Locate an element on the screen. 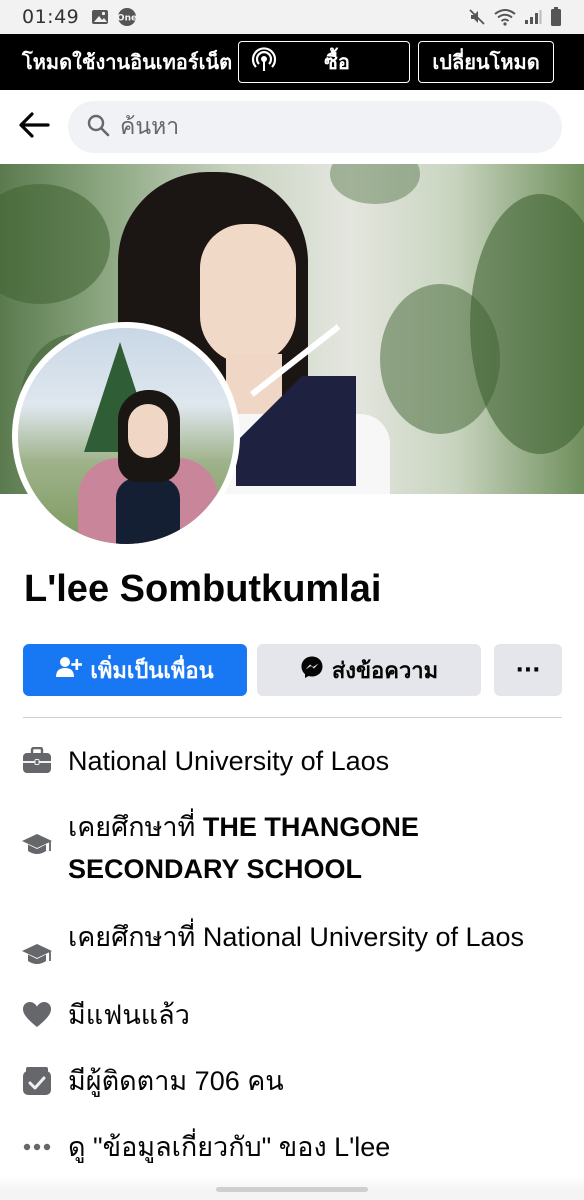 The image size is (584, 1200). add-friend-button: เพิ่มเป็นเพื่อน is located at coordinates (135, 670).